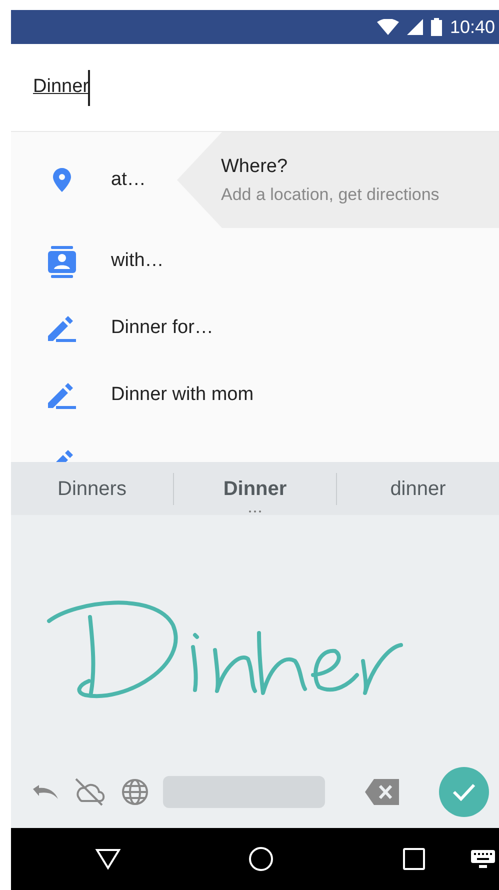  Describe the element at coordinates (255, 395) in the screenshot. I see `suggestion-item: Dinner with mom` at that location.